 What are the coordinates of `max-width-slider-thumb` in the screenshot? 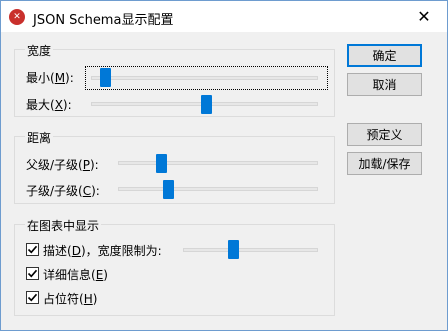 It's located at (207, 104).